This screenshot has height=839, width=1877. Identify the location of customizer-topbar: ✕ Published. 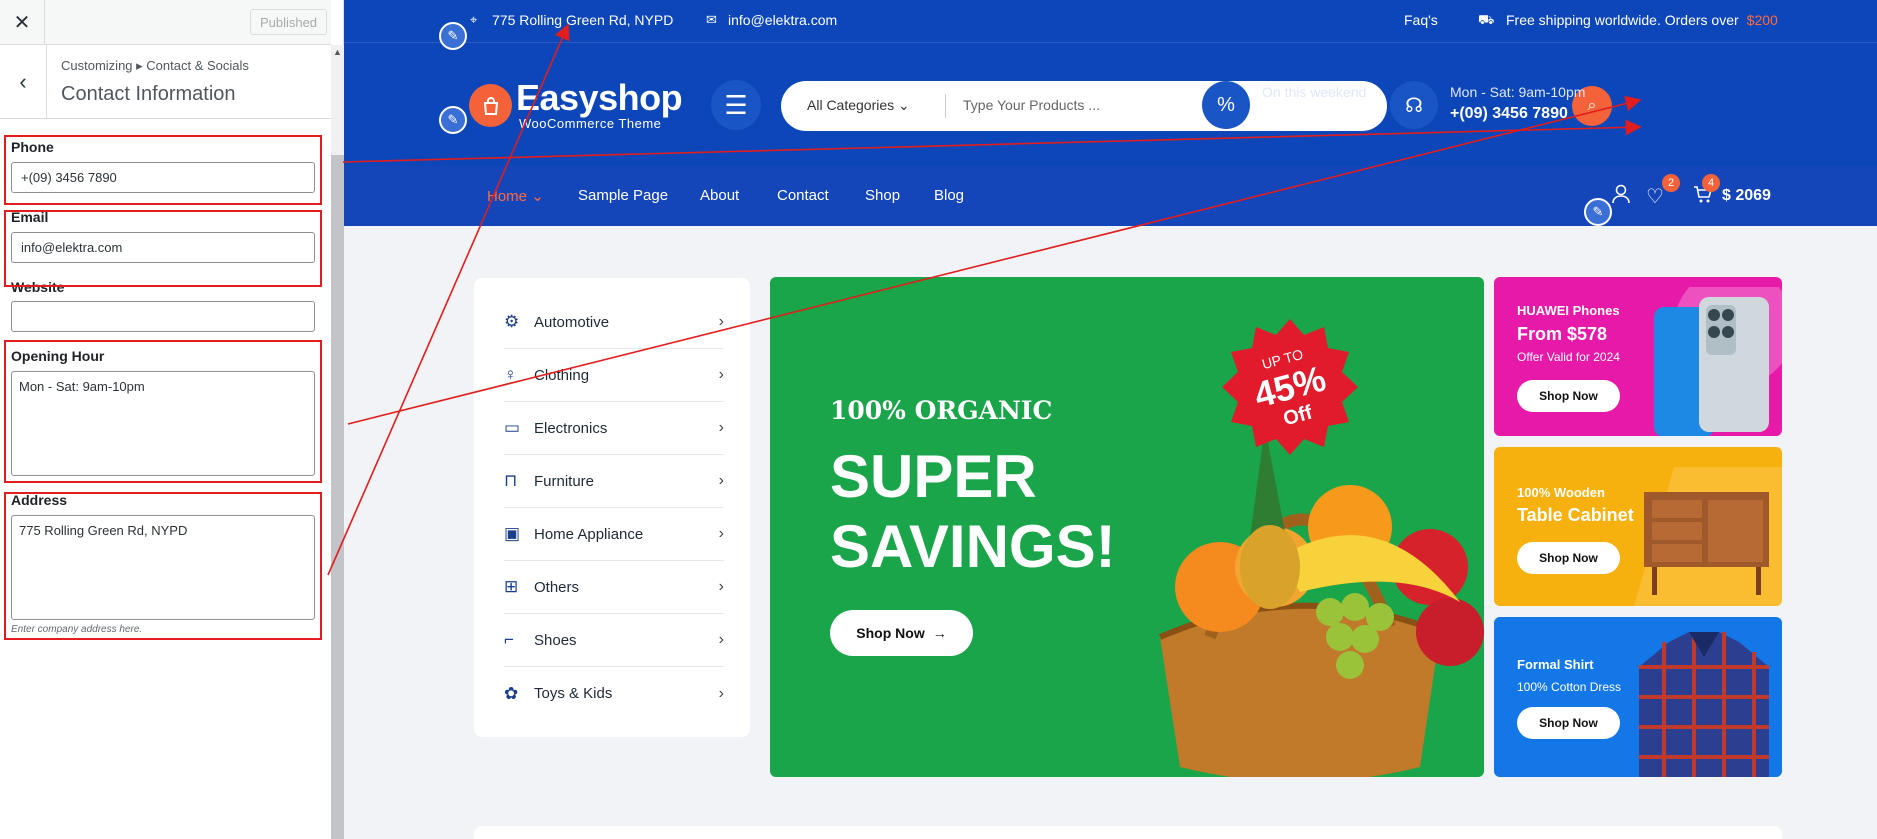
(165, 22).